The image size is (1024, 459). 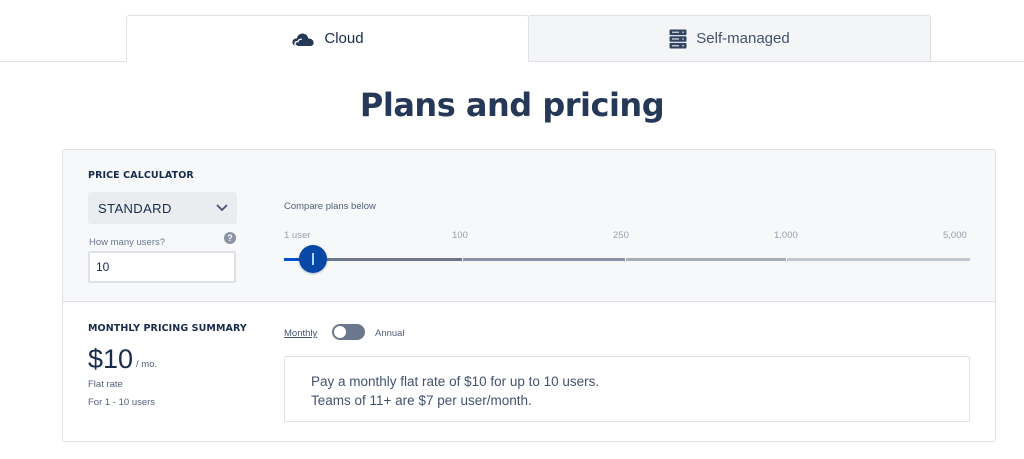 I want to click on users-slider-thumb, so click(x=313, y=259).